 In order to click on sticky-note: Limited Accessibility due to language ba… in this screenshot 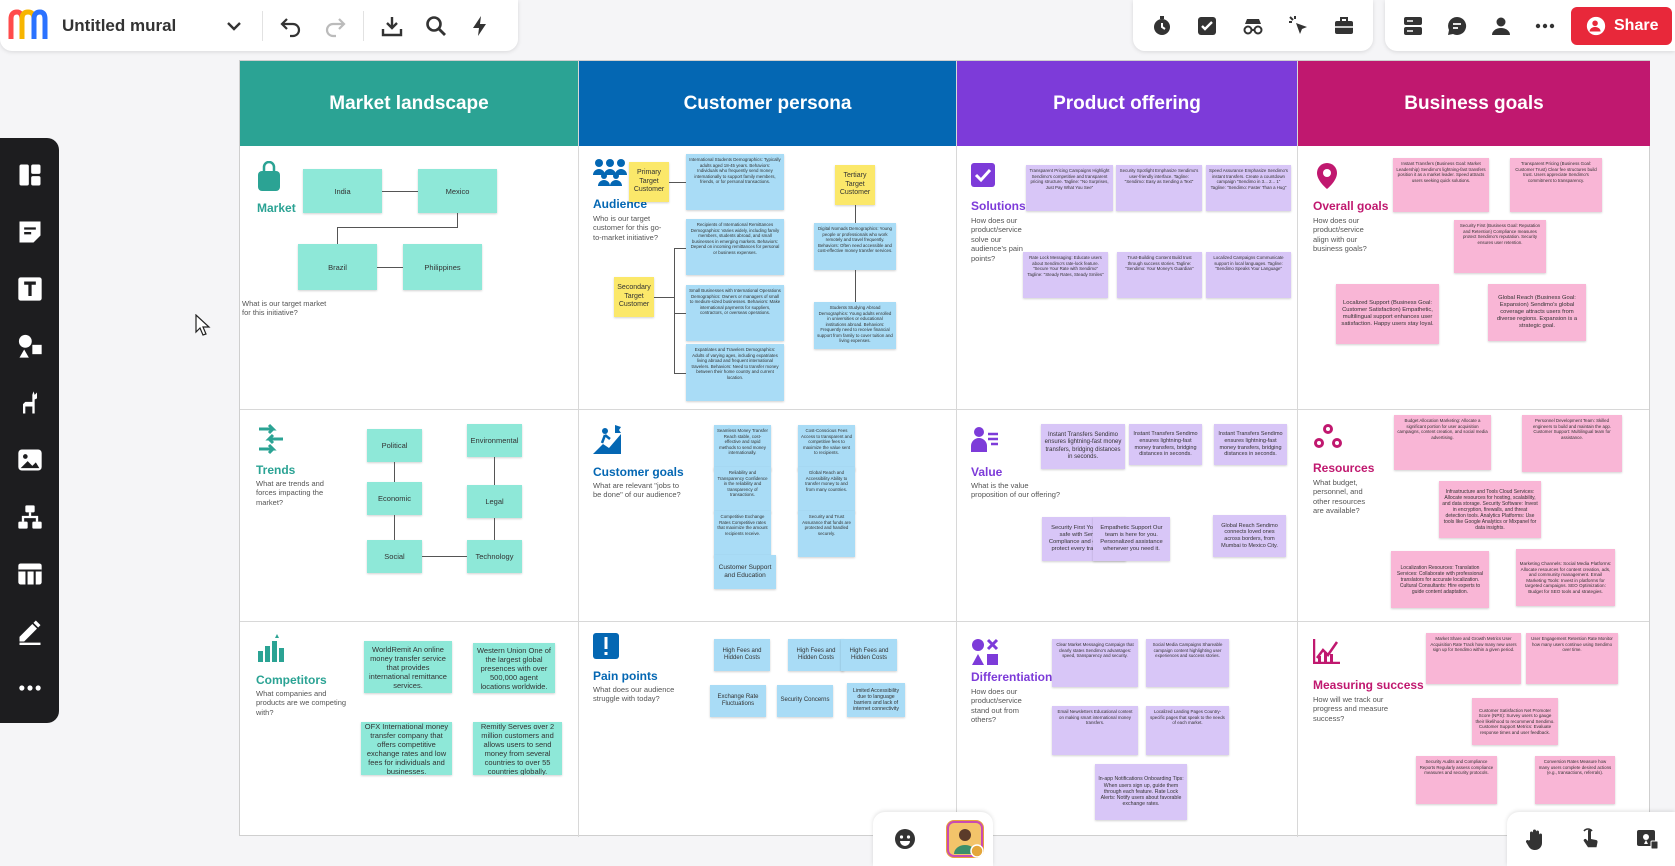, I will do `click(876, 700)`.